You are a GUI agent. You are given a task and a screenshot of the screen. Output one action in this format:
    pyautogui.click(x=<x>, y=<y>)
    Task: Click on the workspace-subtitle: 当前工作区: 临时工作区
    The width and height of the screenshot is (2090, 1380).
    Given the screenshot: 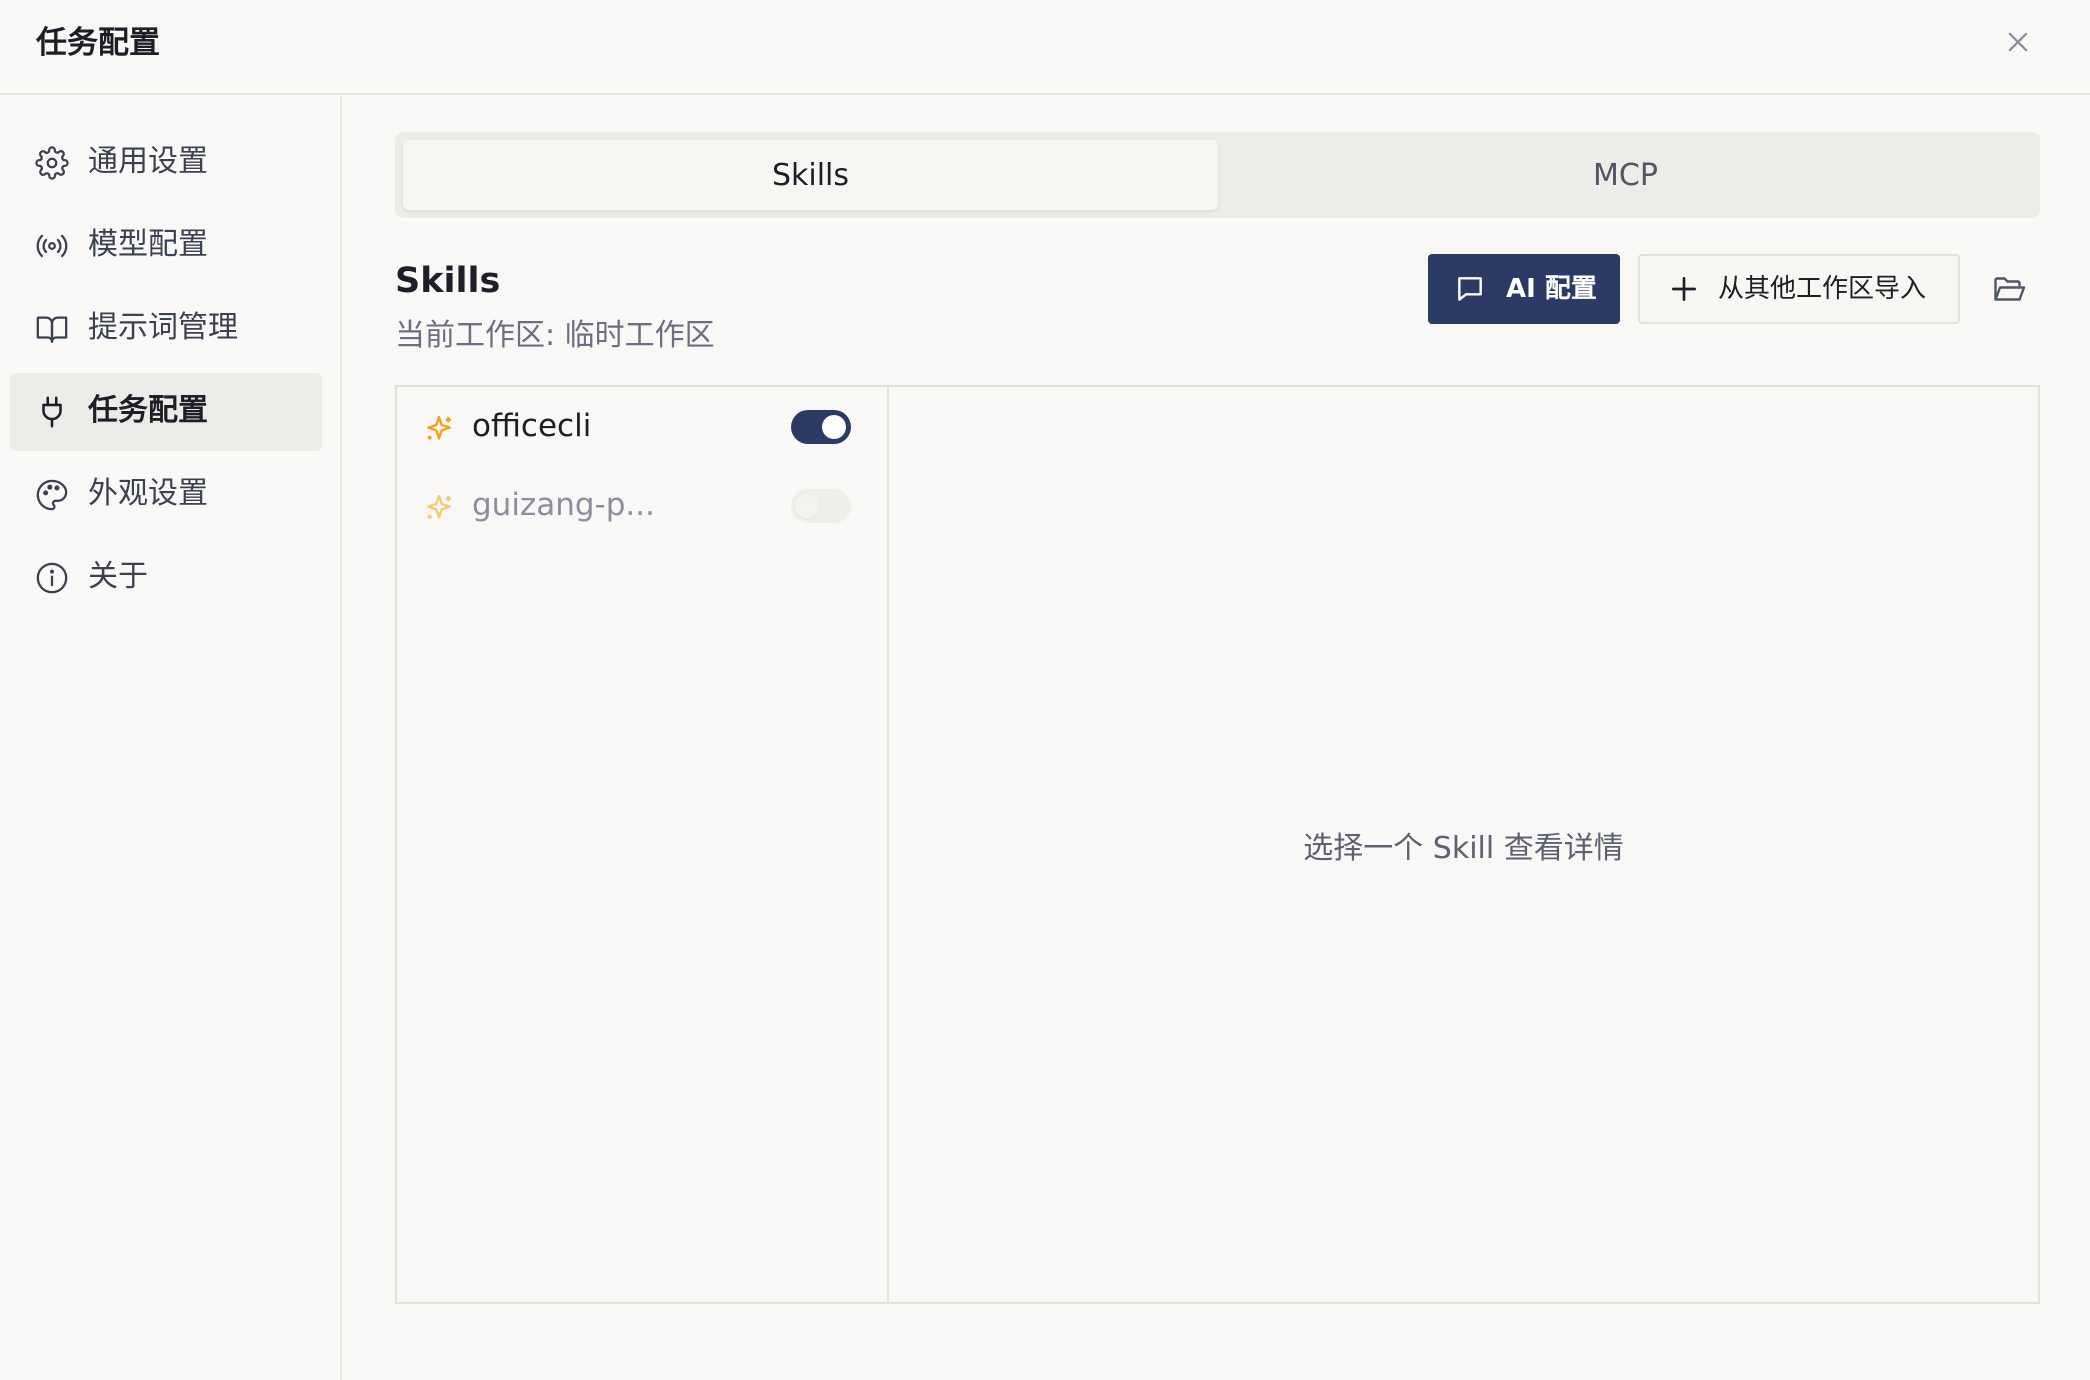 What is the action you would take?
    pyautogui.click(x=555, y=335)
    